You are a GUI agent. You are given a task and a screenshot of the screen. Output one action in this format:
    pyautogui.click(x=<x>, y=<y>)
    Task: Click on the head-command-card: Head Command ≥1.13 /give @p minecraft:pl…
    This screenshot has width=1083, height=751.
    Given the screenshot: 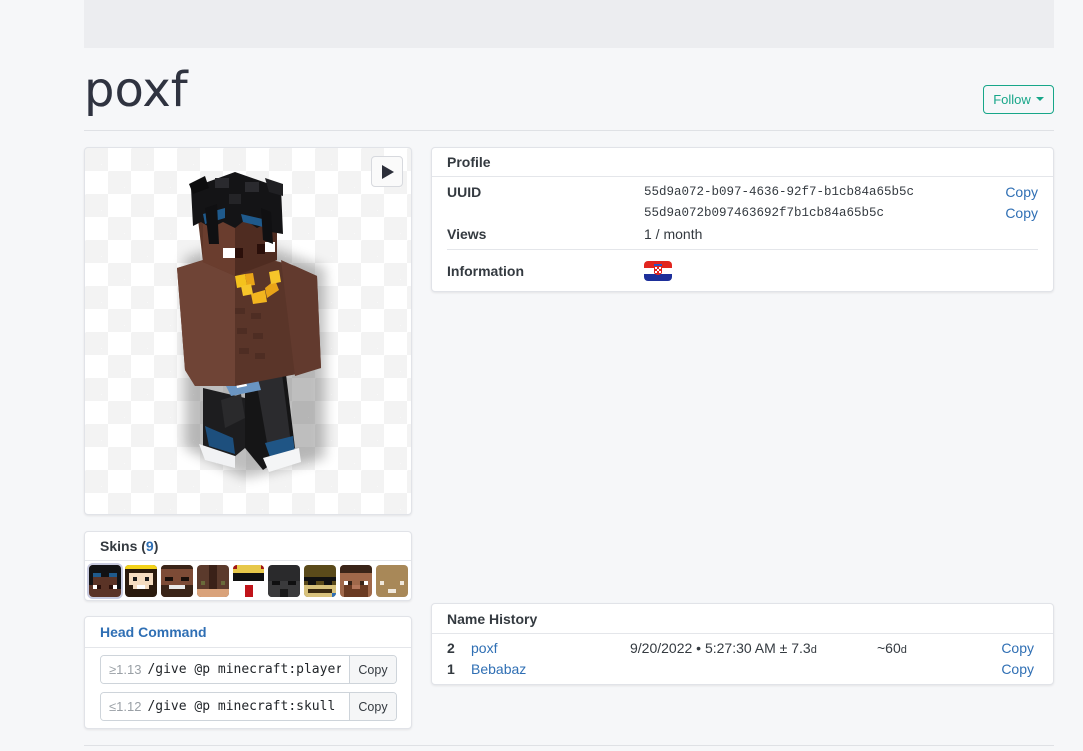 What is the action you would take?
    pyautogui.click(x=248, y=672)
    